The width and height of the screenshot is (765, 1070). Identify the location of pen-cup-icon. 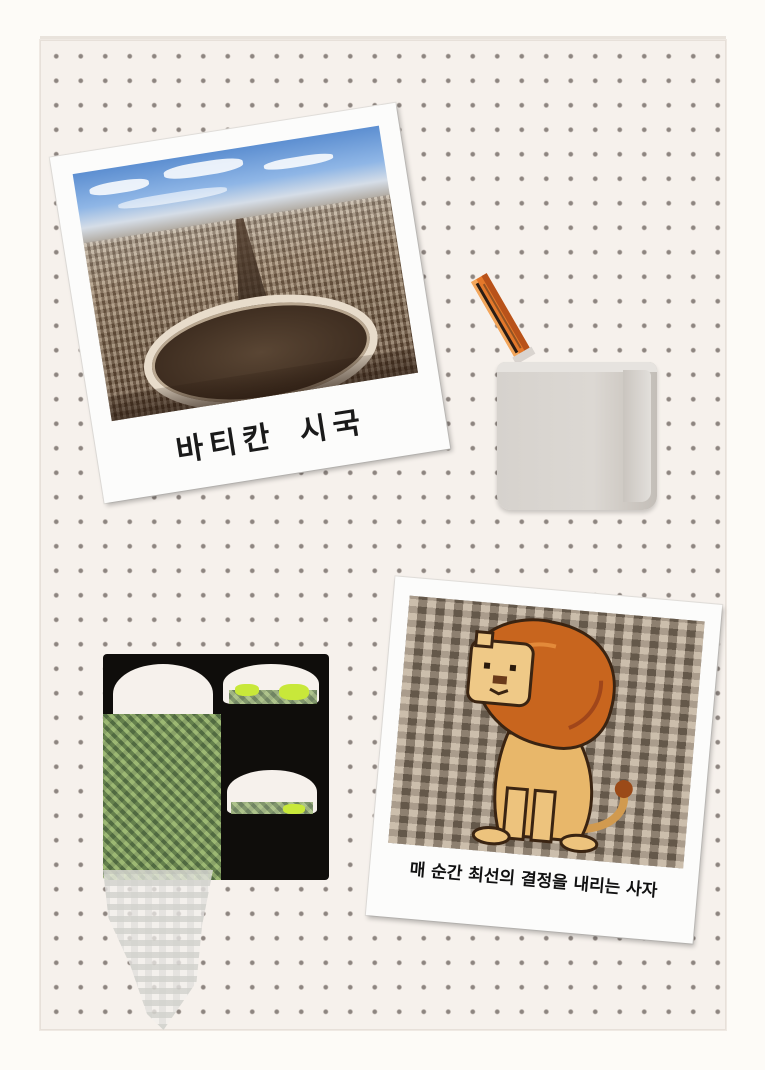
(577, 436).